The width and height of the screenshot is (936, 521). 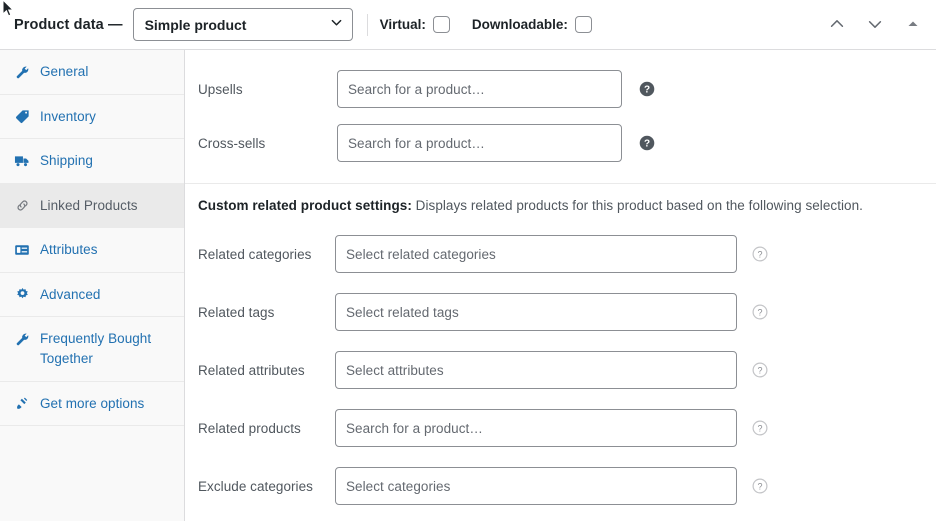 I want to click on truck-icon, so click(x=22, y=161).